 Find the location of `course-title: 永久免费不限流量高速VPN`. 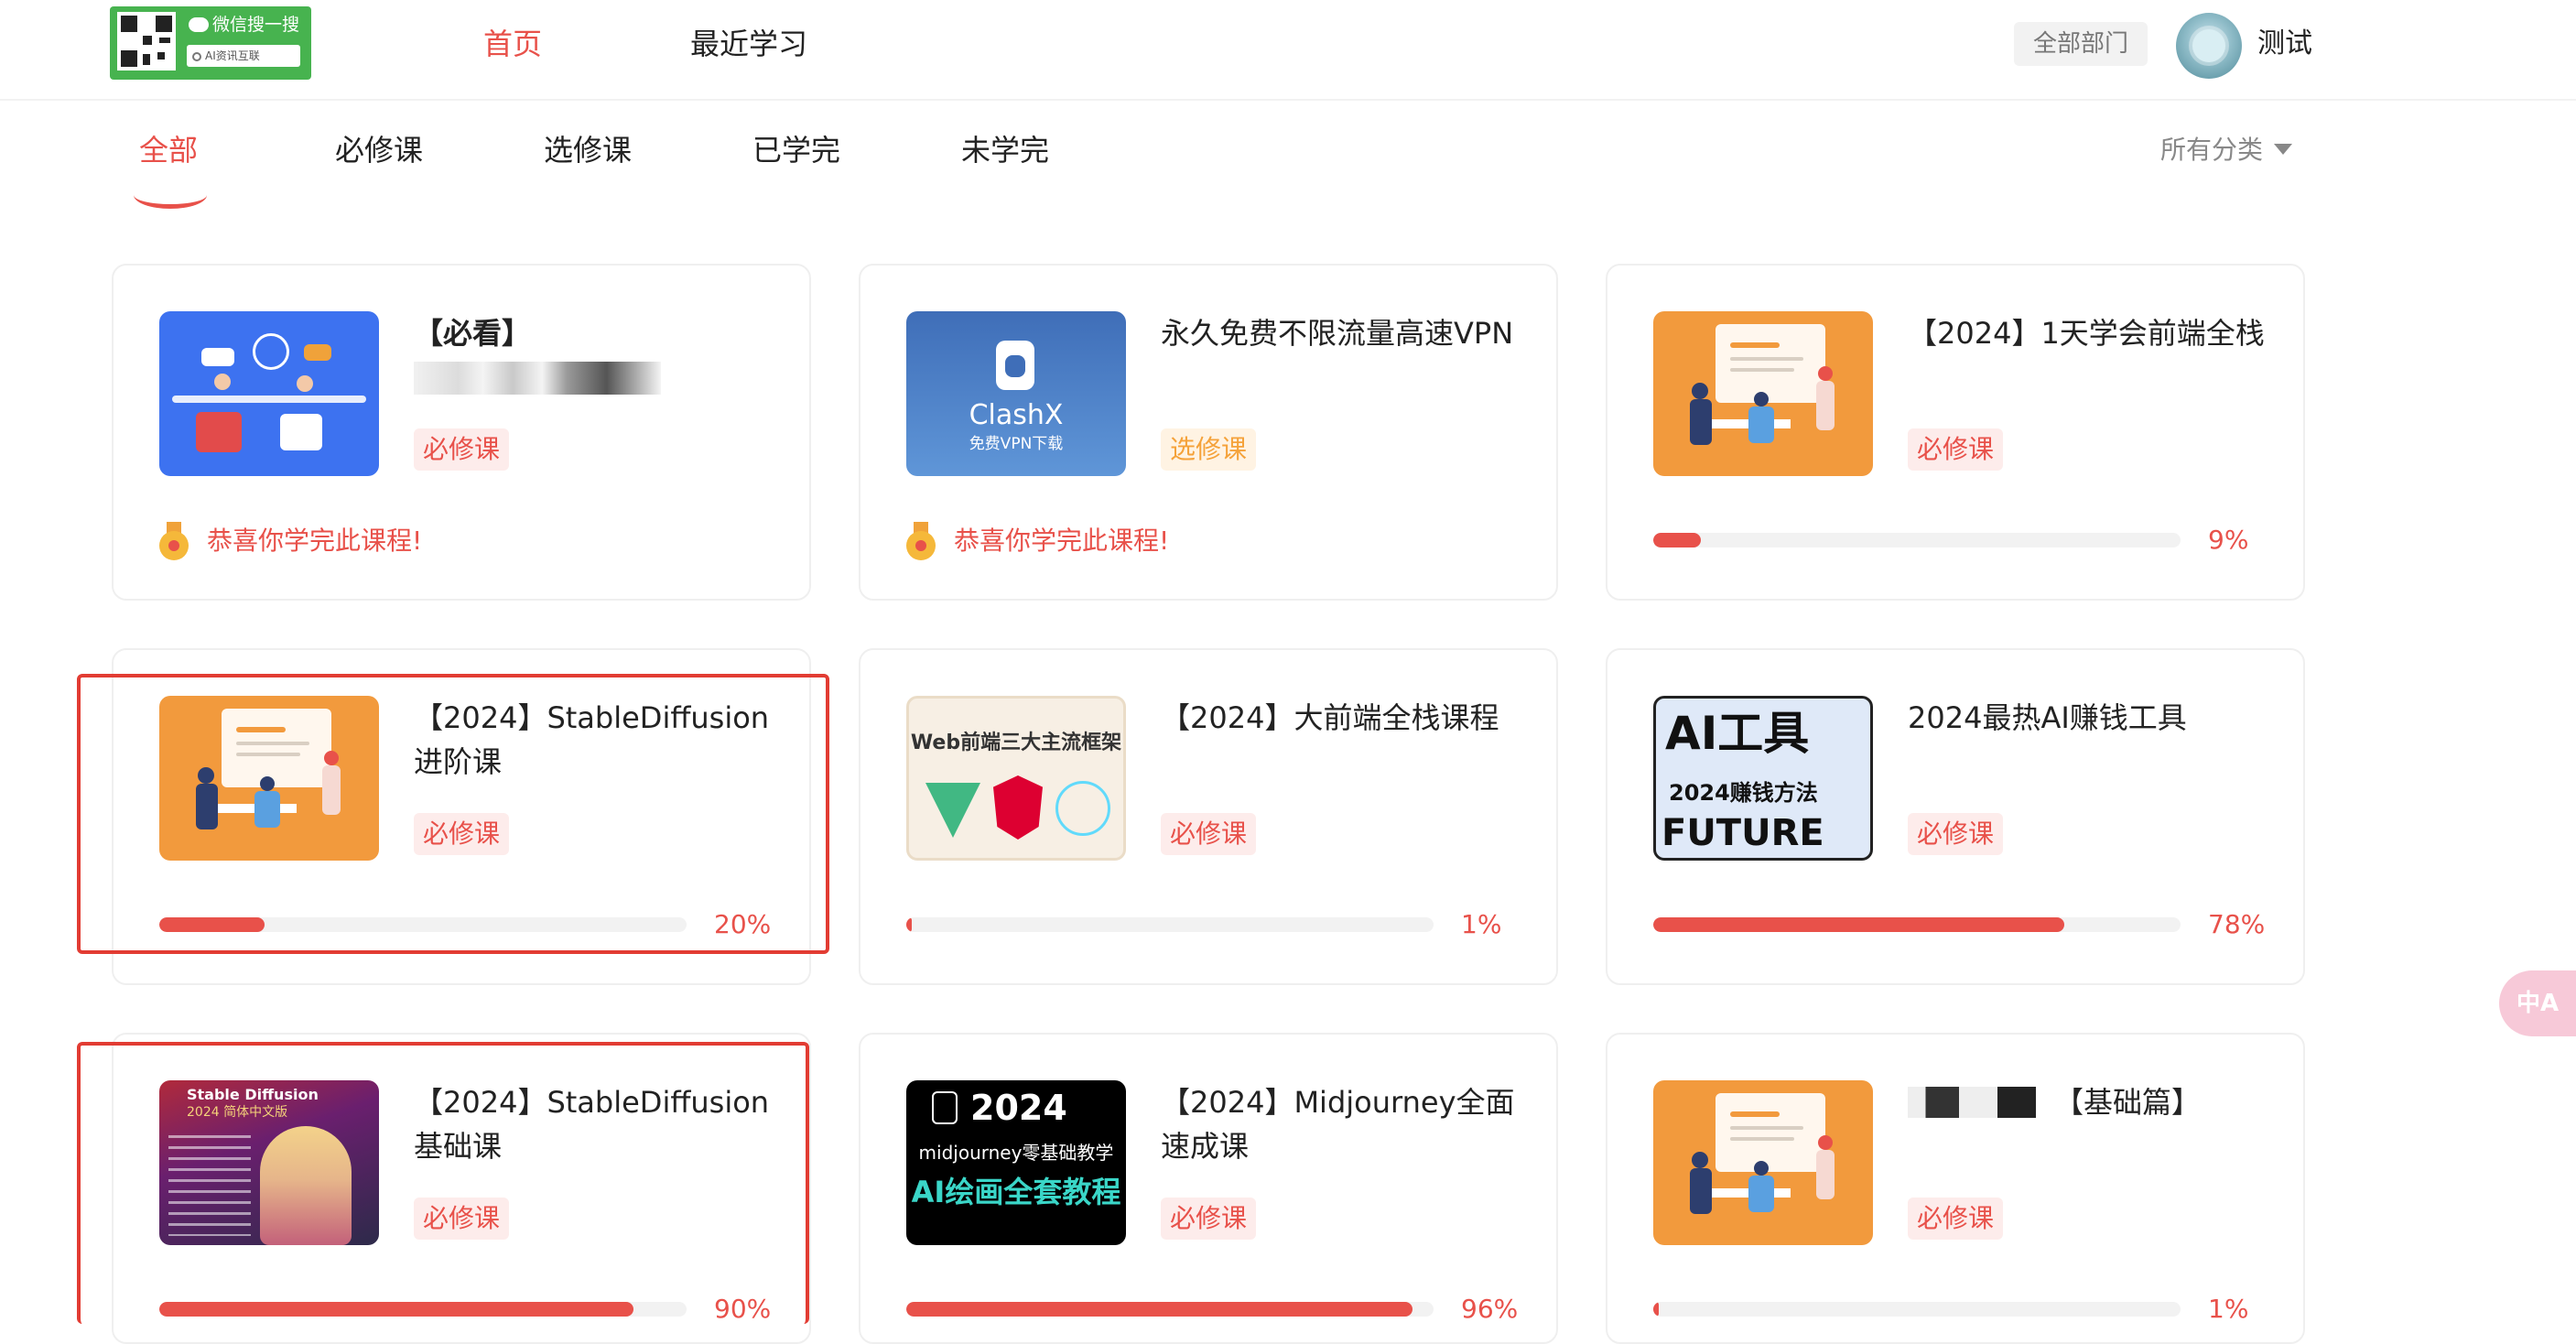

course-title: 永久免费不限流量高速VPN is located at coordinates (1338, 333).